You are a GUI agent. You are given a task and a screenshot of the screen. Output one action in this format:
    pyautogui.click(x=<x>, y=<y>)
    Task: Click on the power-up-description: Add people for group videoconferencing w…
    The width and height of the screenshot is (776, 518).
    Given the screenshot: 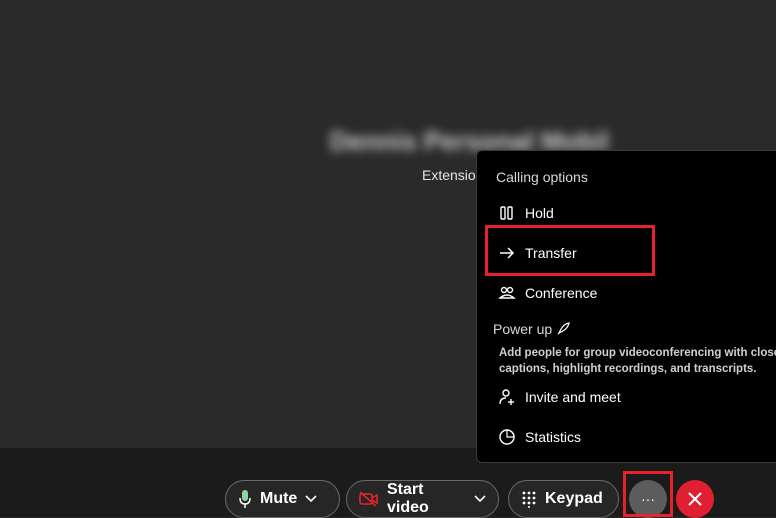 What is the action you would take?
    pyautogui.click(x=637, y=361)
    